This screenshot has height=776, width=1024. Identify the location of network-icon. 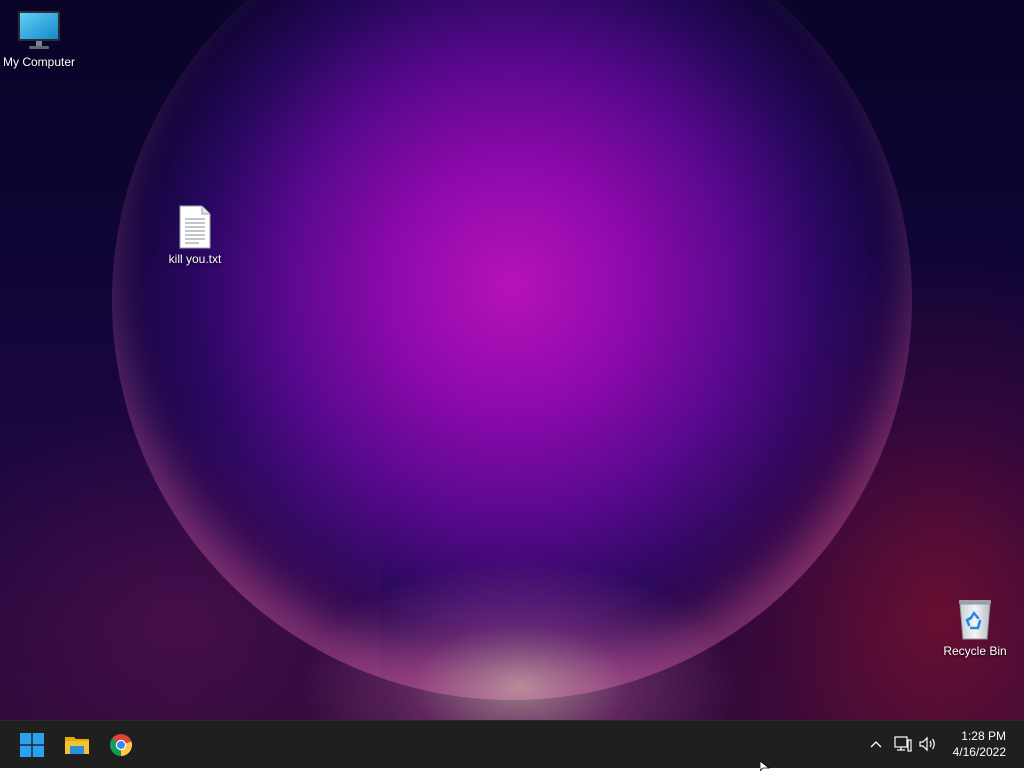
(903, 744).